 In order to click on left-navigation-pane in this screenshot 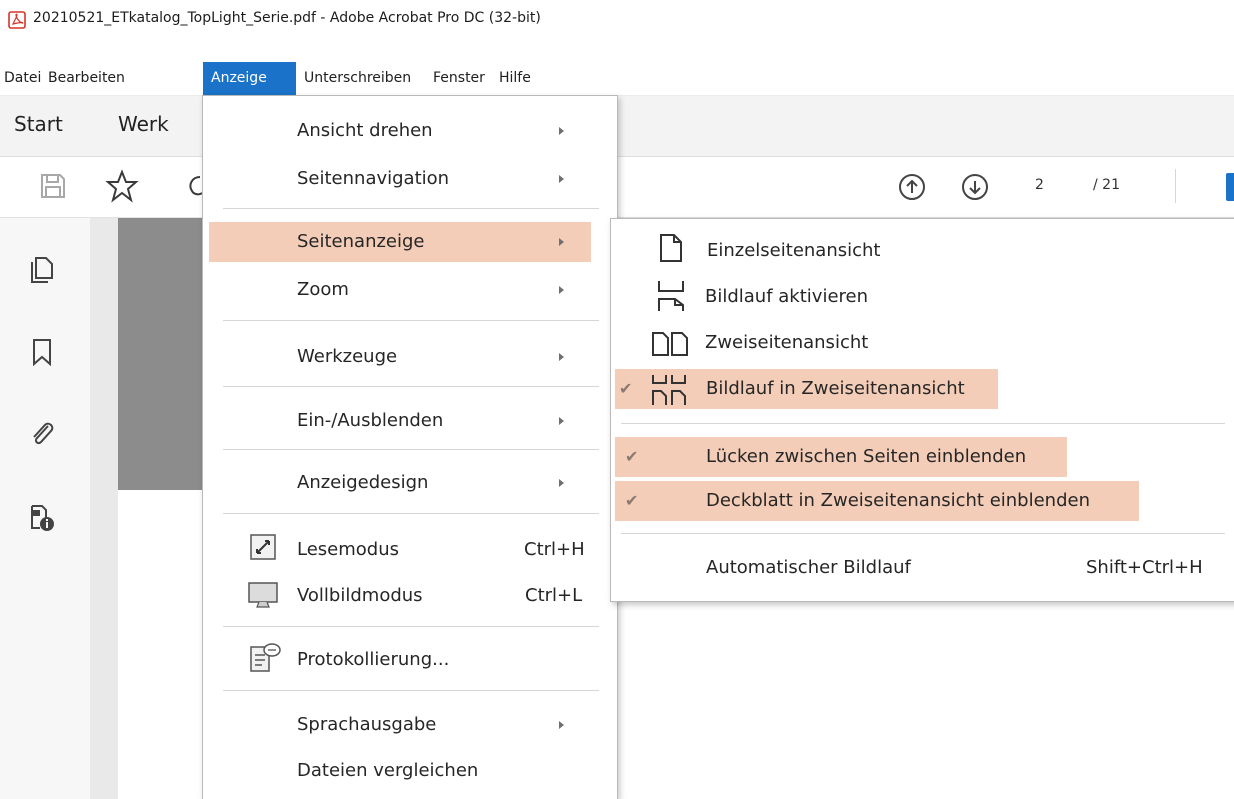, I will do `click(45, 508)`.